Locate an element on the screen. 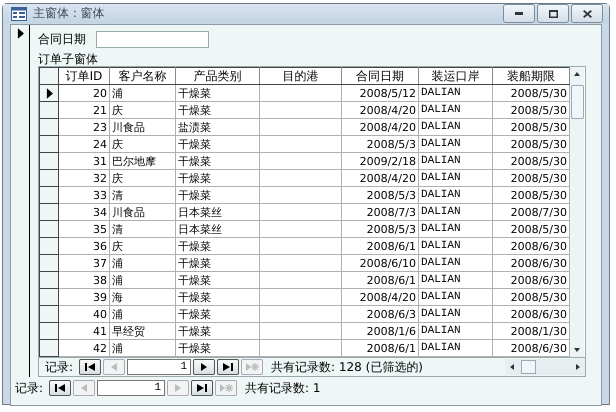 This screenshot has height=412, width=616. new-record-icon is located at coordinates (252, 367).